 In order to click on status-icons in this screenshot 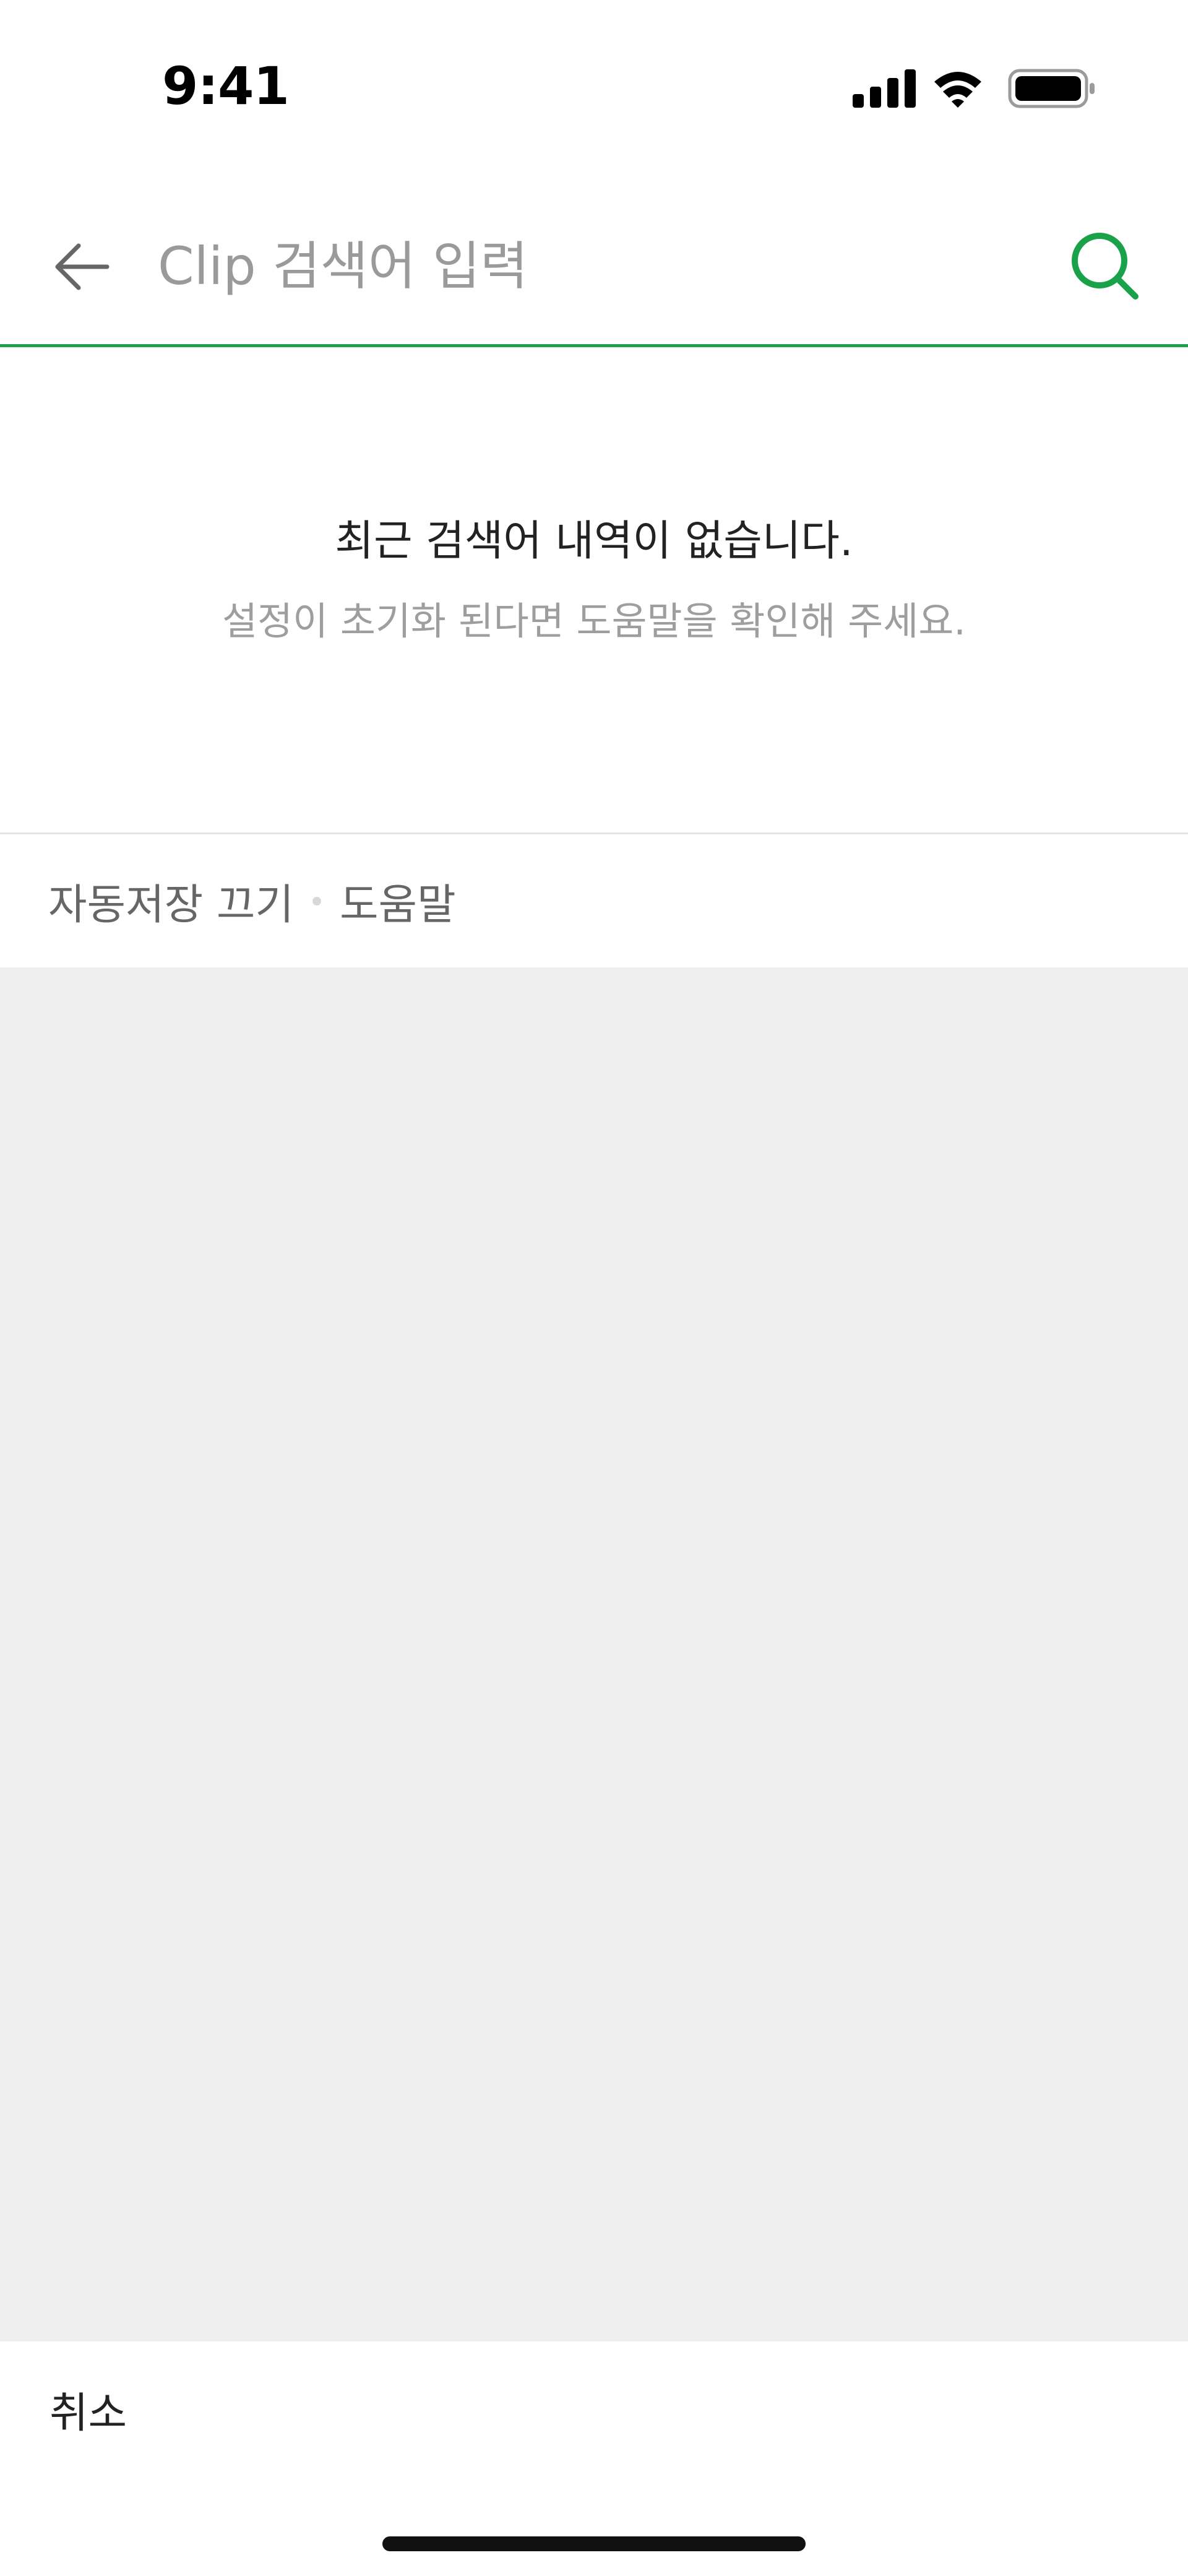, I will do `click(977, 88)`.